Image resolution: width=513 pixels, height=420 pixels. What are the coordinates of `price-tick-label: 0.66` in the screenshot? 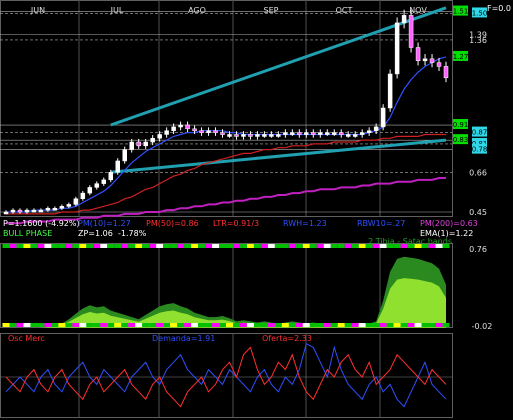 It's located at (478, 172).